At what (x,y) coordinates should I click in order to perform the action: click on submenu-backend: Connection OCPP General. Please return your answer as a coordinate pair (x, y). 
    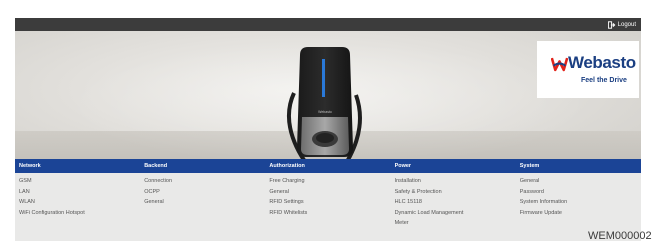
    Looking at the image, I should click on (202, 208).